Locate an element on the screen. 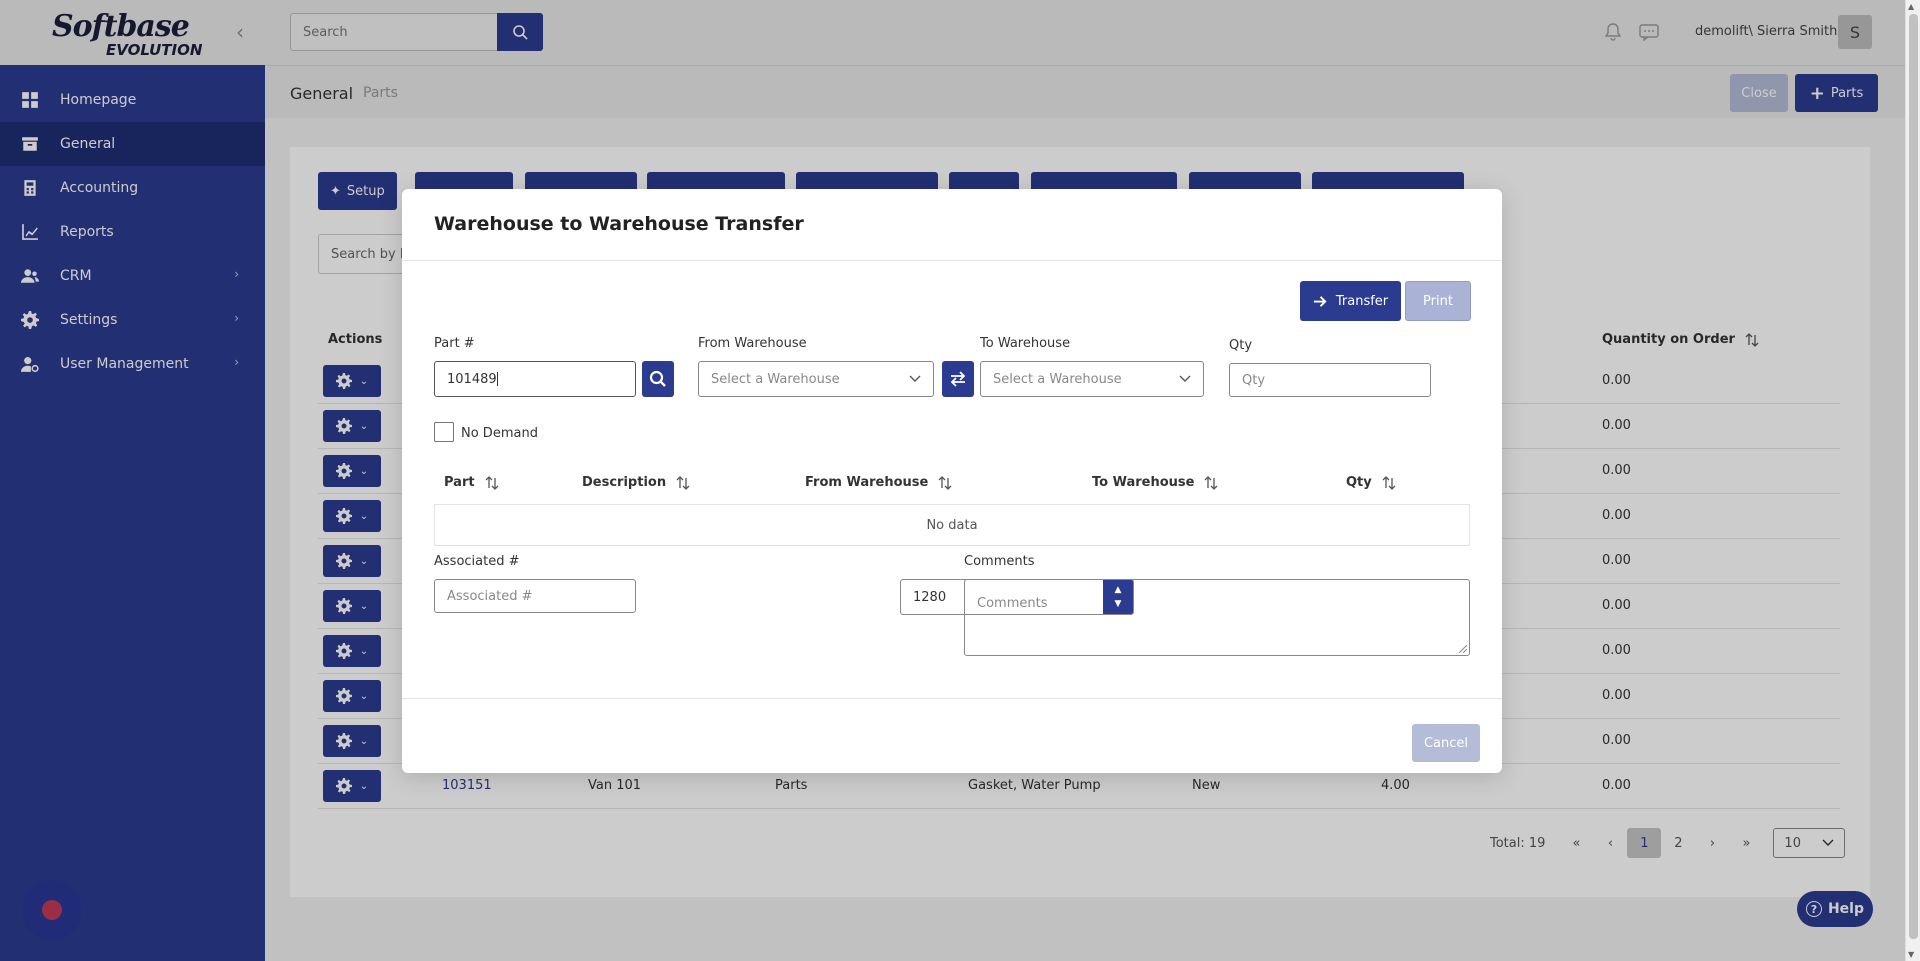 This screenshot has height=961, width=1920. transfer-button: Transfer is located at coordinates (1350, 301).